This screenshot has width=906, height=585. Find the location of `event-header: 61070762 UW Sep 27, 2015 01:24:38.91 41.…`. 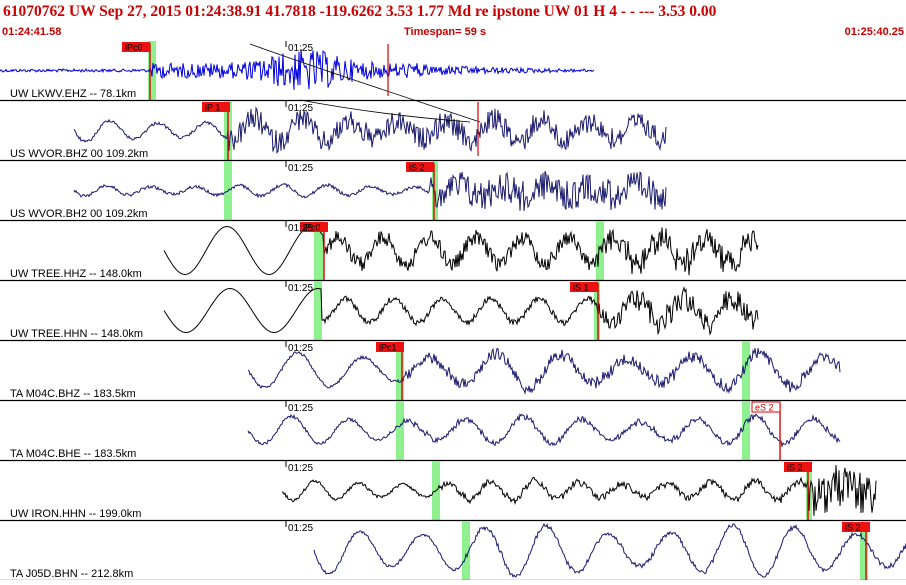

event-header: 61070762 UW Sep 27, 2015 01:24:38.91 41.… is located at coordinates (453, 20).